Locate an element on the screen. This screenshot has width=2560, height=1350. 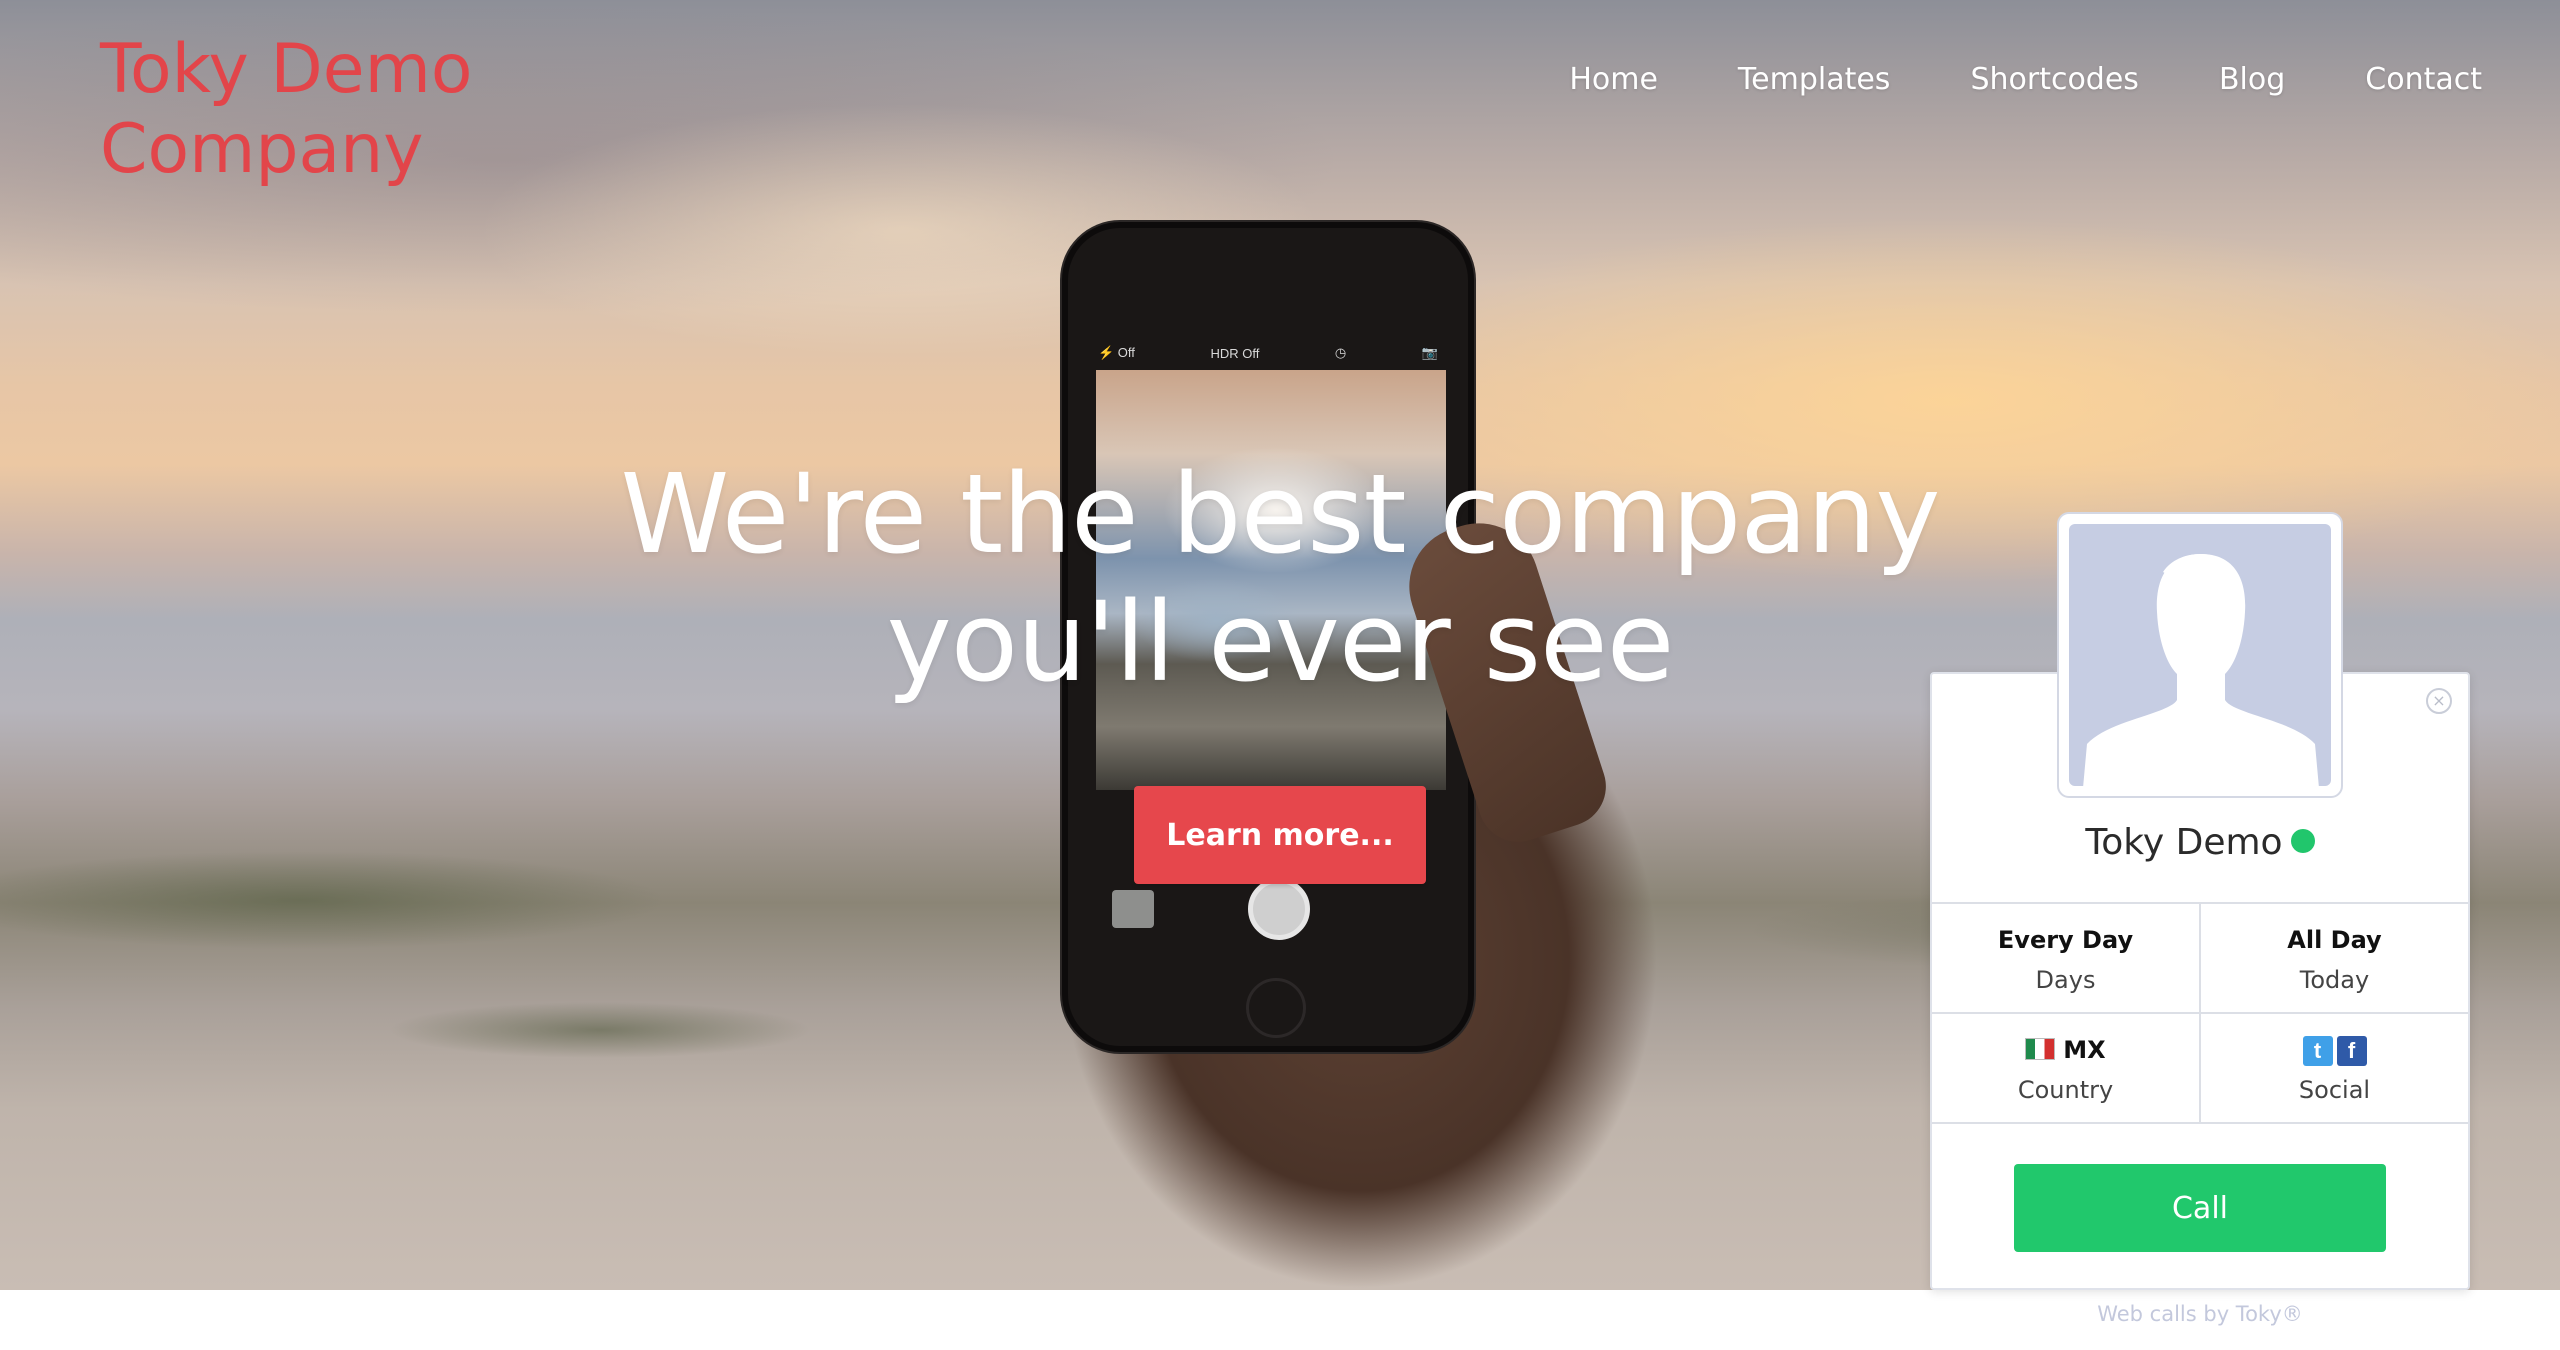
hero-title: We're the best company you'll ever see is located at coordinates (1280, 578).